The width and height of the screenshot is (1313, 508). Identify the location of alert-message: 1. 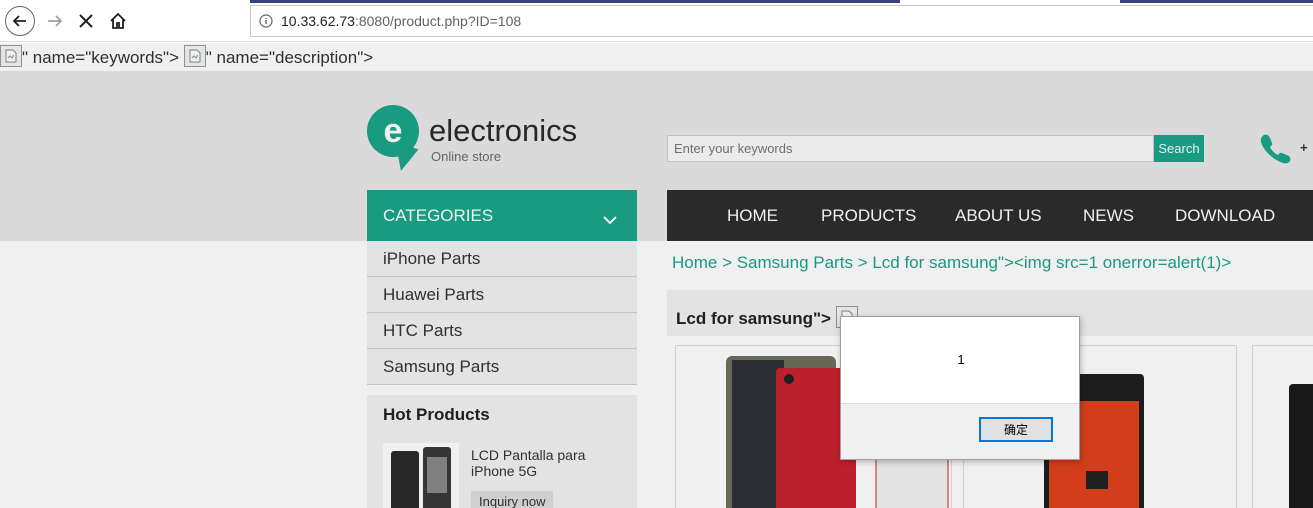
(961, 359).